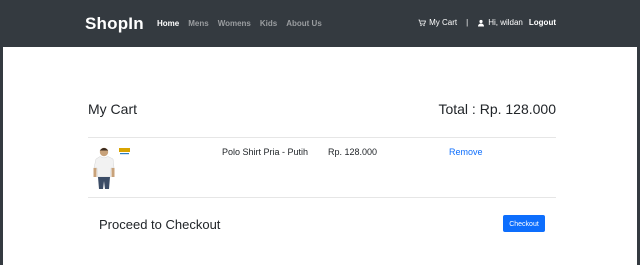  Describe the element at coordinates (268, 23) in the screenshot. I see `nav-kids-link: Kids` at that location.